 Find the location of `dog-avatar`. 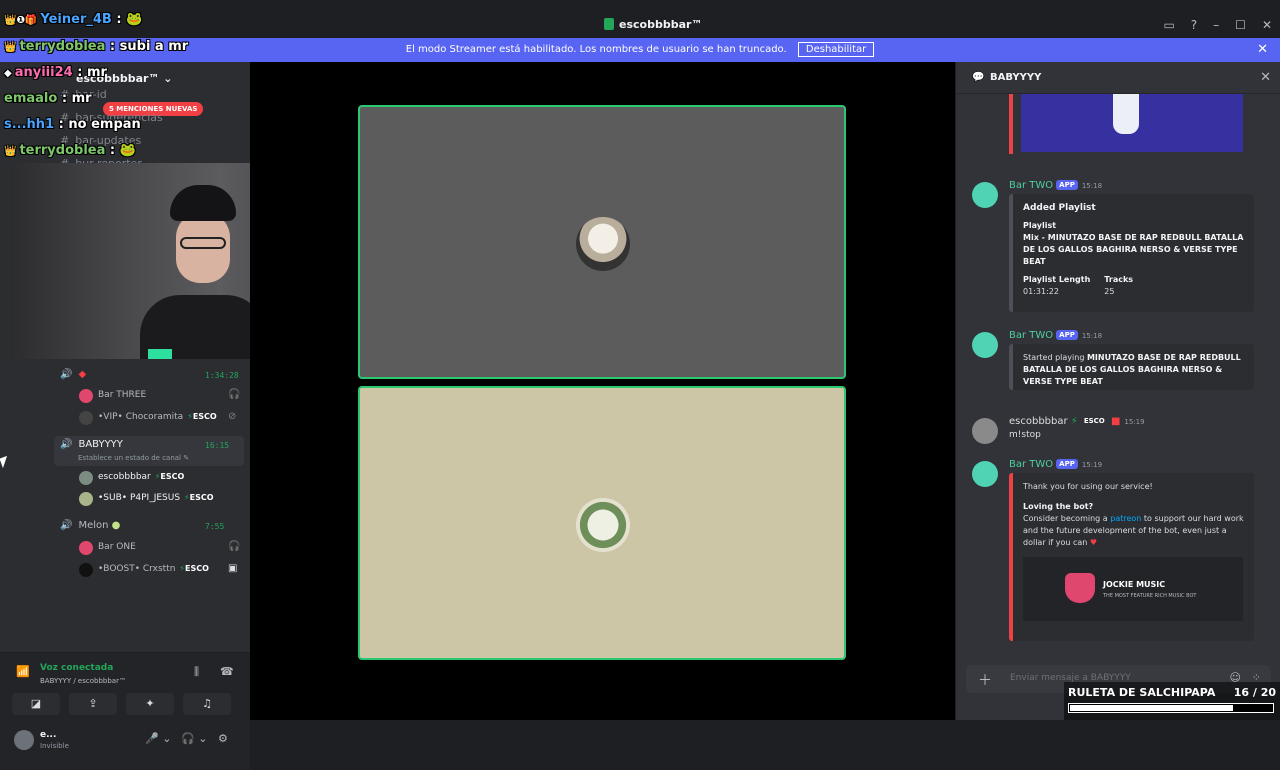

dog-avatar is located at coordinates (603, 244).